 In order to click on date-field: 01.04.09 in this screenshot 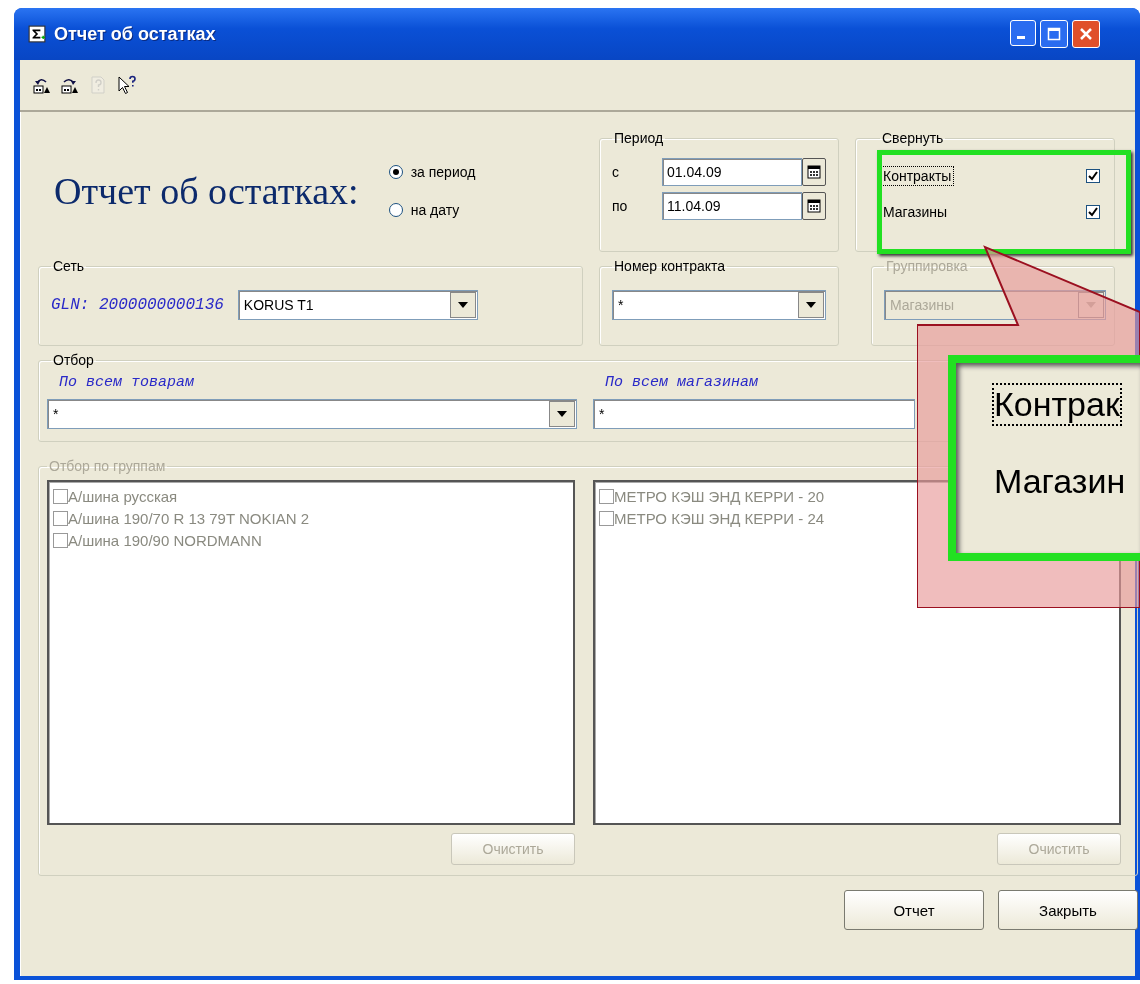, I will do `click(732, 172)`.